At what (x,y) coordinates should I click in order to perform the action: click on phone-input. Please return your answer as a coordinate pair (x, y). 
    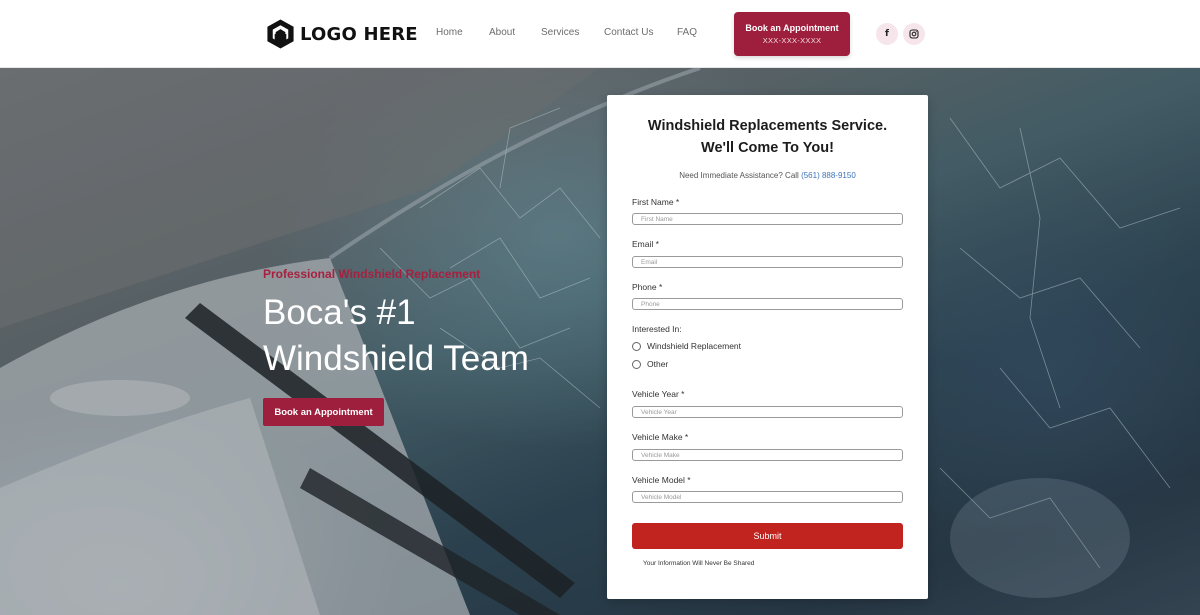
    Looking at the image, I should click on (767, 304).